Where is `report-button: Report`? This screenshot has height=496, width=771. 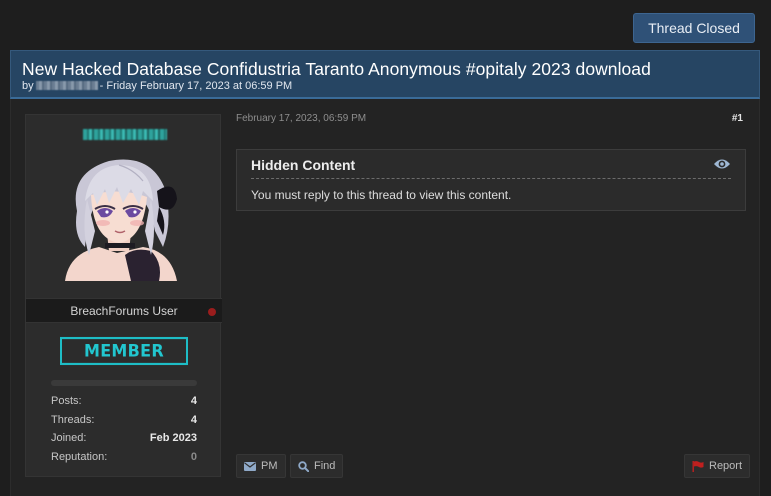
report-button: Report is located at coordinates (717, 466).